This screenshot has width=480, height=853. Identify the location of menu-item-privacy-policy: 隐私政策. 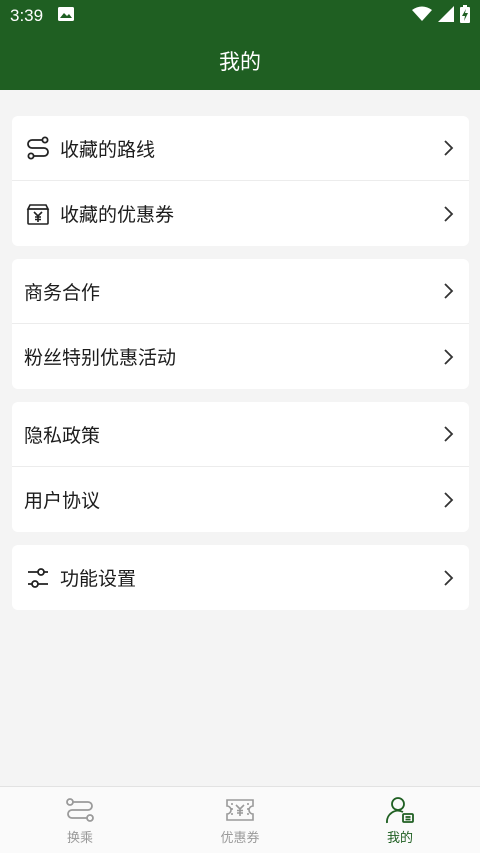
(240, 434).